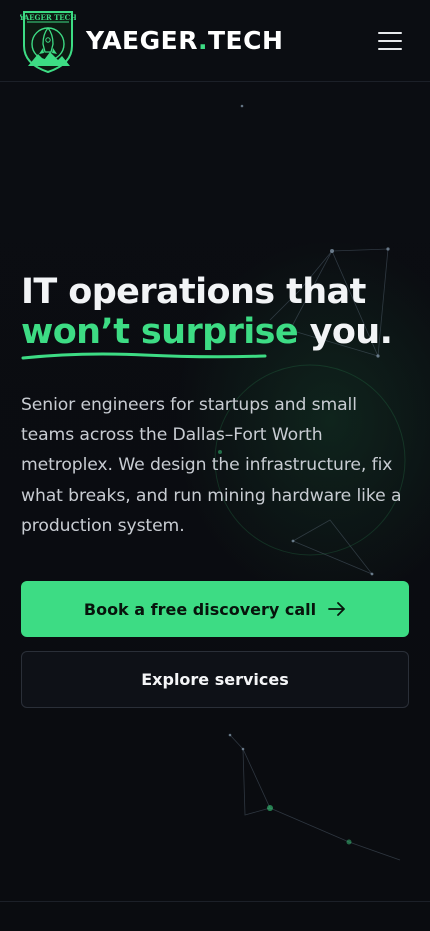 This screenshot has height=931, width=430. Describe the element at coordinates (193, 292) in the screenshot. I see `headline-line1: IT operations that` at that location.